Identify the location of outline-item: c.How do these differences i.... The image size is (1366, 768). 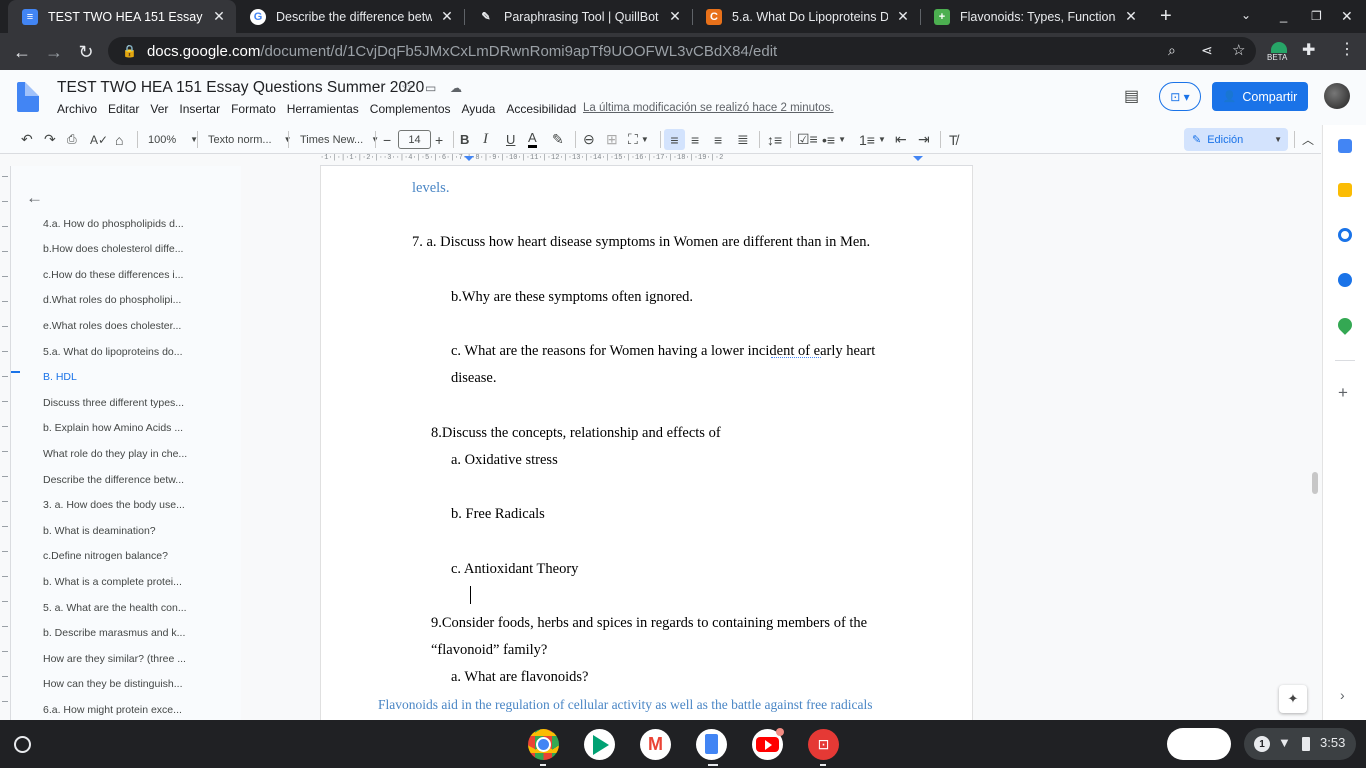
(123, 275).